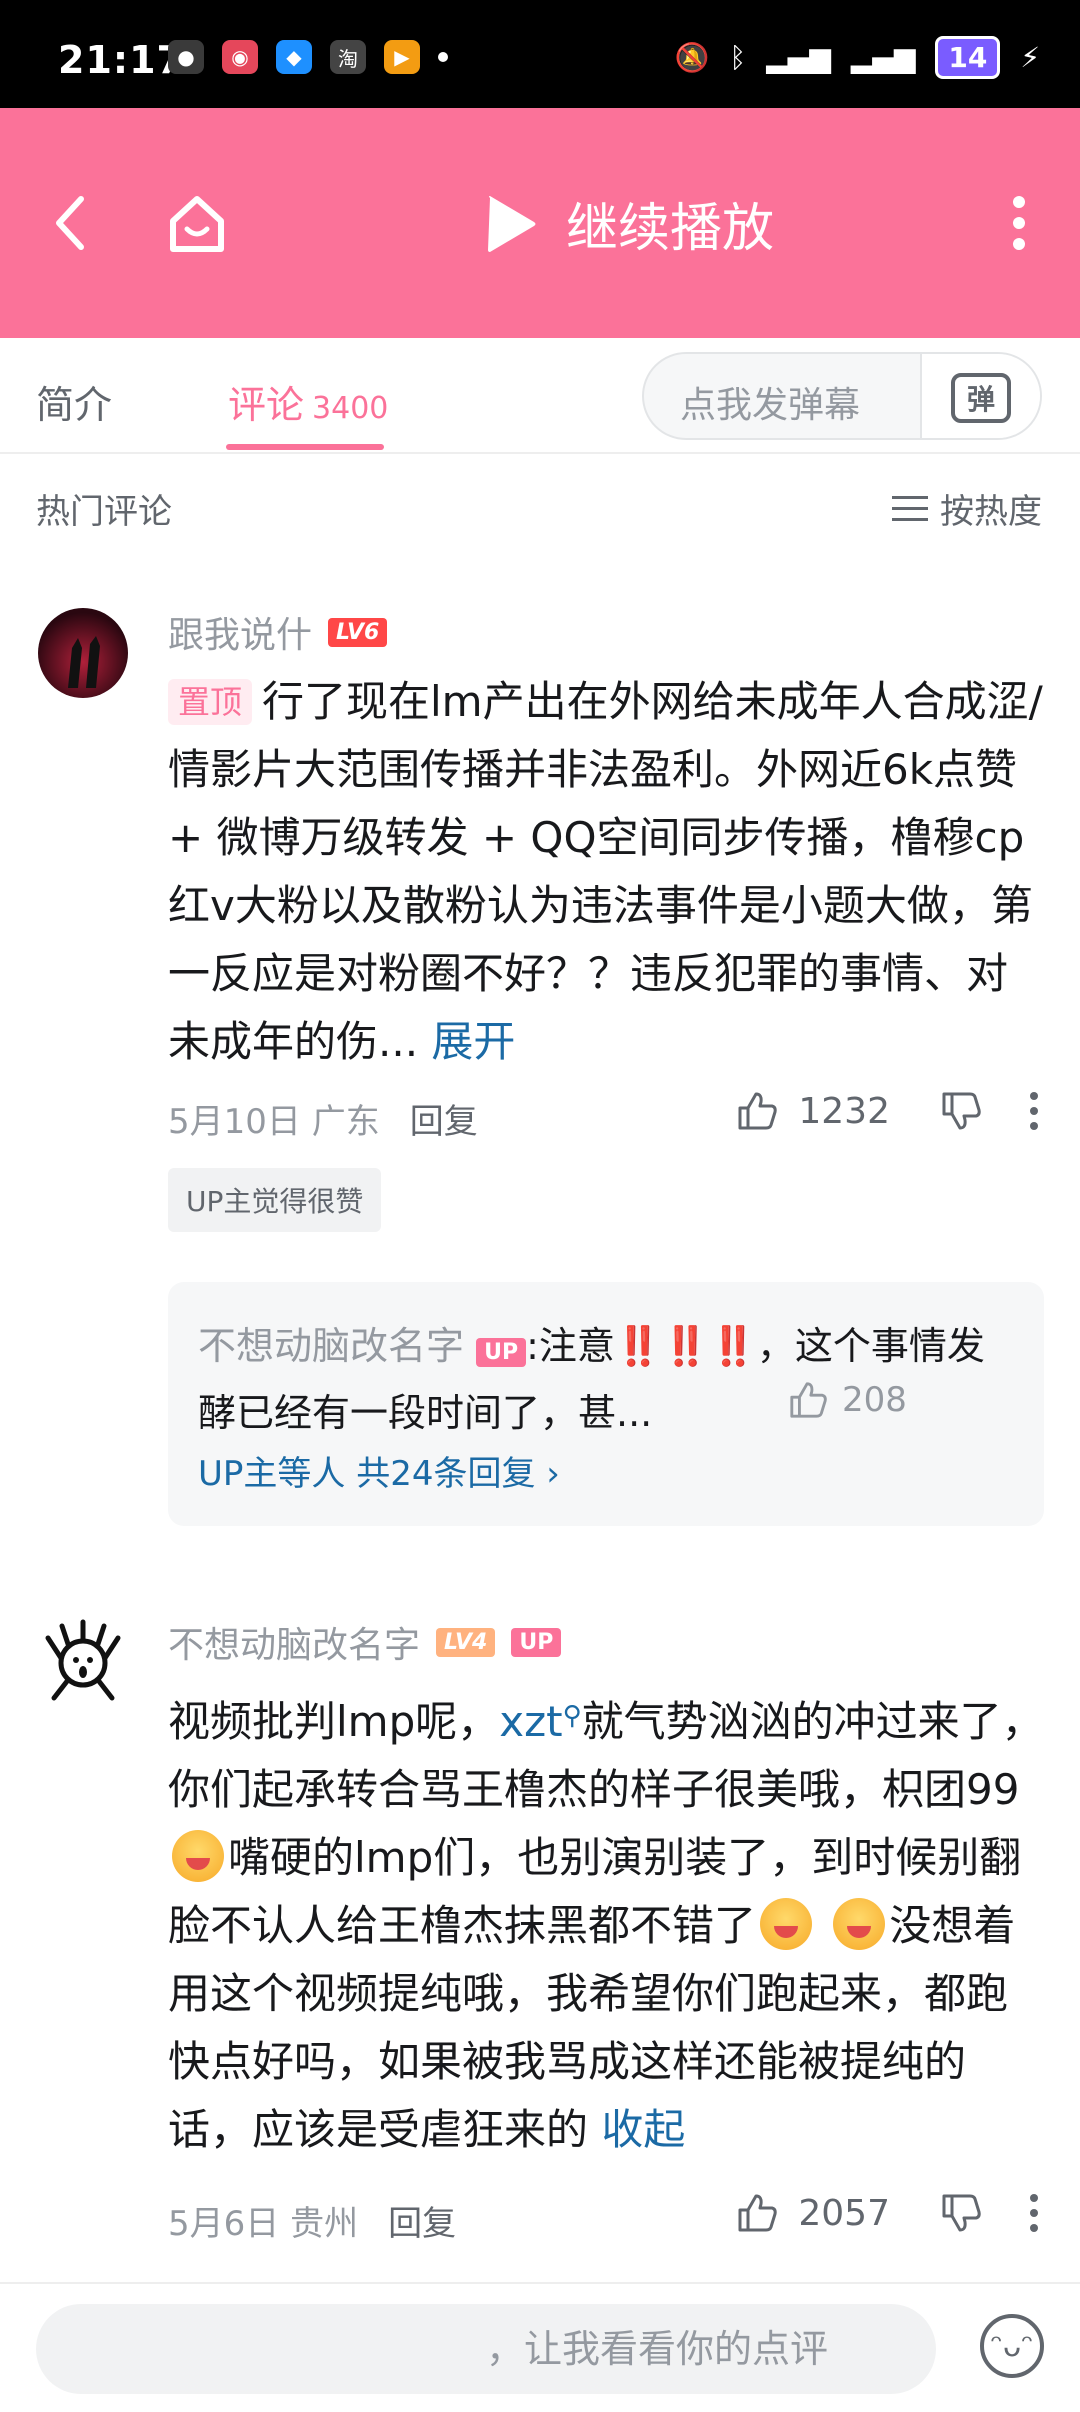 This screenshot has height=2412, width=1080. Describe the element at coordinates (331, 1346) in the screenshot. I see `sub-reply-username: 不想动脑改名字` at that location.